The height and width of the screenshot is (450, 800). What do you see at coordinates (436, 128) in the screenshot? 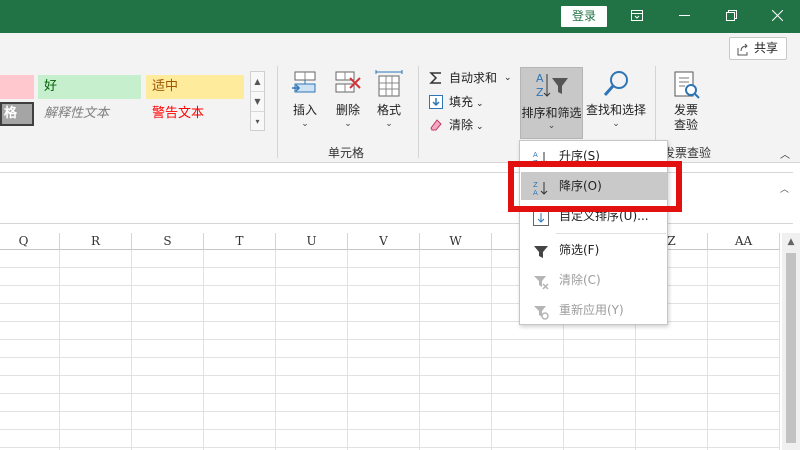
I see `eraser-icon` at bounding box center [436, 128].